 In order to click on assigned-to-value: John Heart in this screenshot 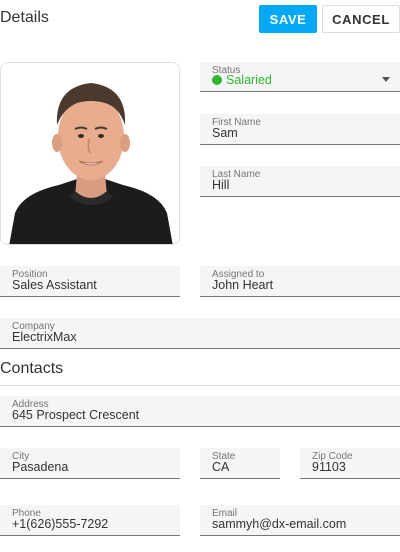, I will do `click(243, 285)`.